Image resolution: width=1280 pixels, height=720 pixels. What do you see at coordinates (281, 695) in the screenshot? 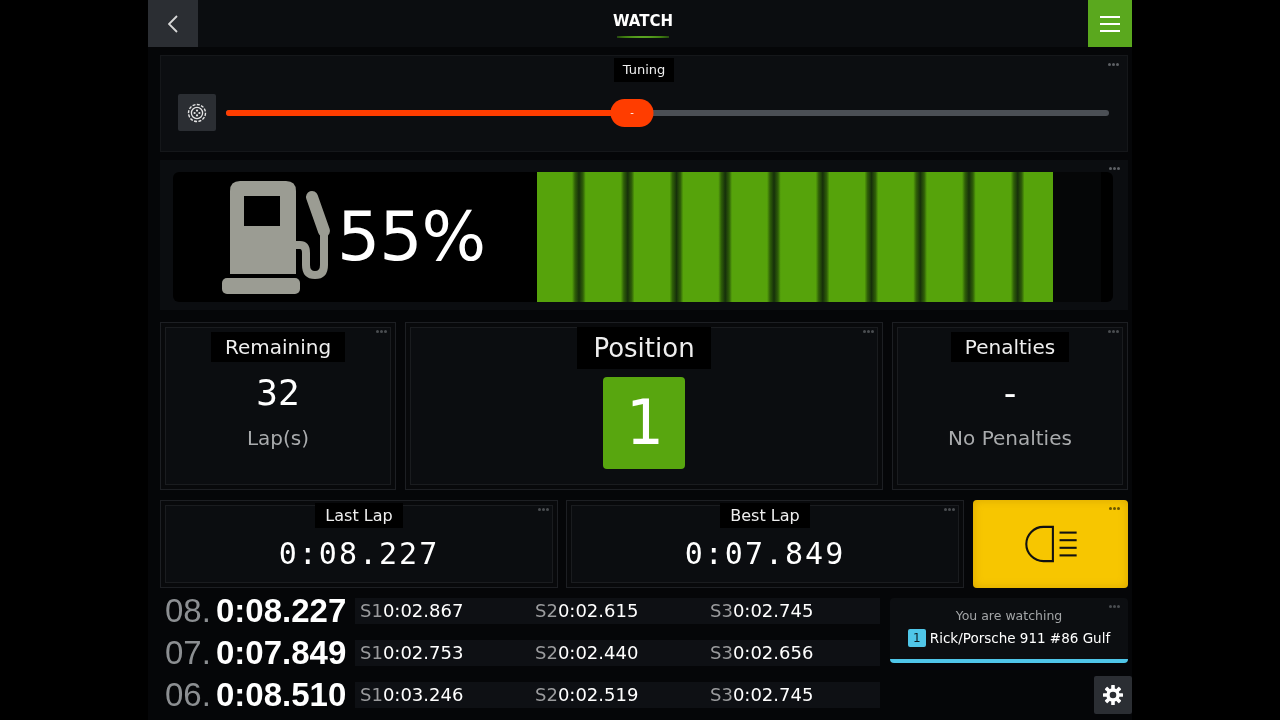
I see `lap-time: 0:08.510` at bounding box center [281, 695].